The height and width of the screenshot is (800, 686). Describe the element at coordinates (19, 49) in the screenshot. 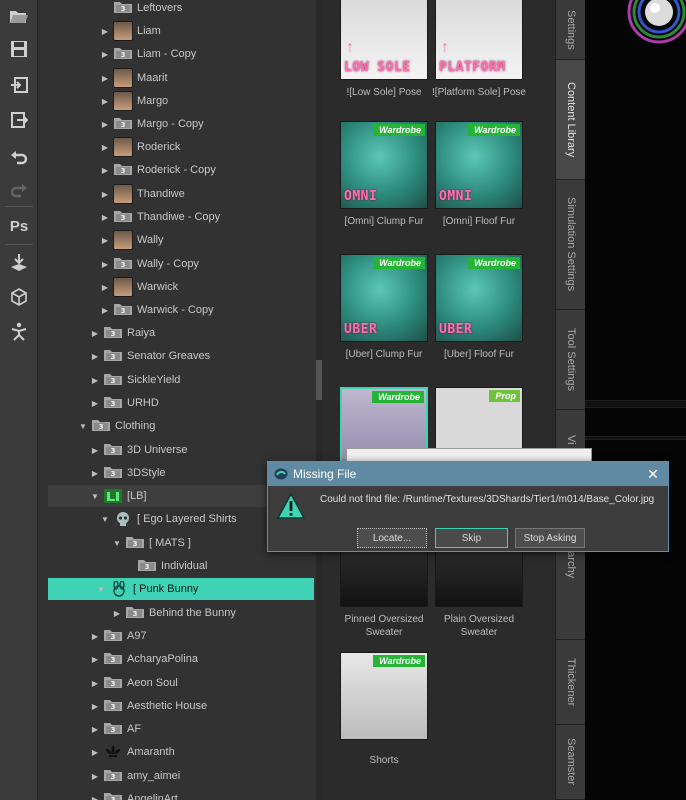

I see `save-icon` at that location.